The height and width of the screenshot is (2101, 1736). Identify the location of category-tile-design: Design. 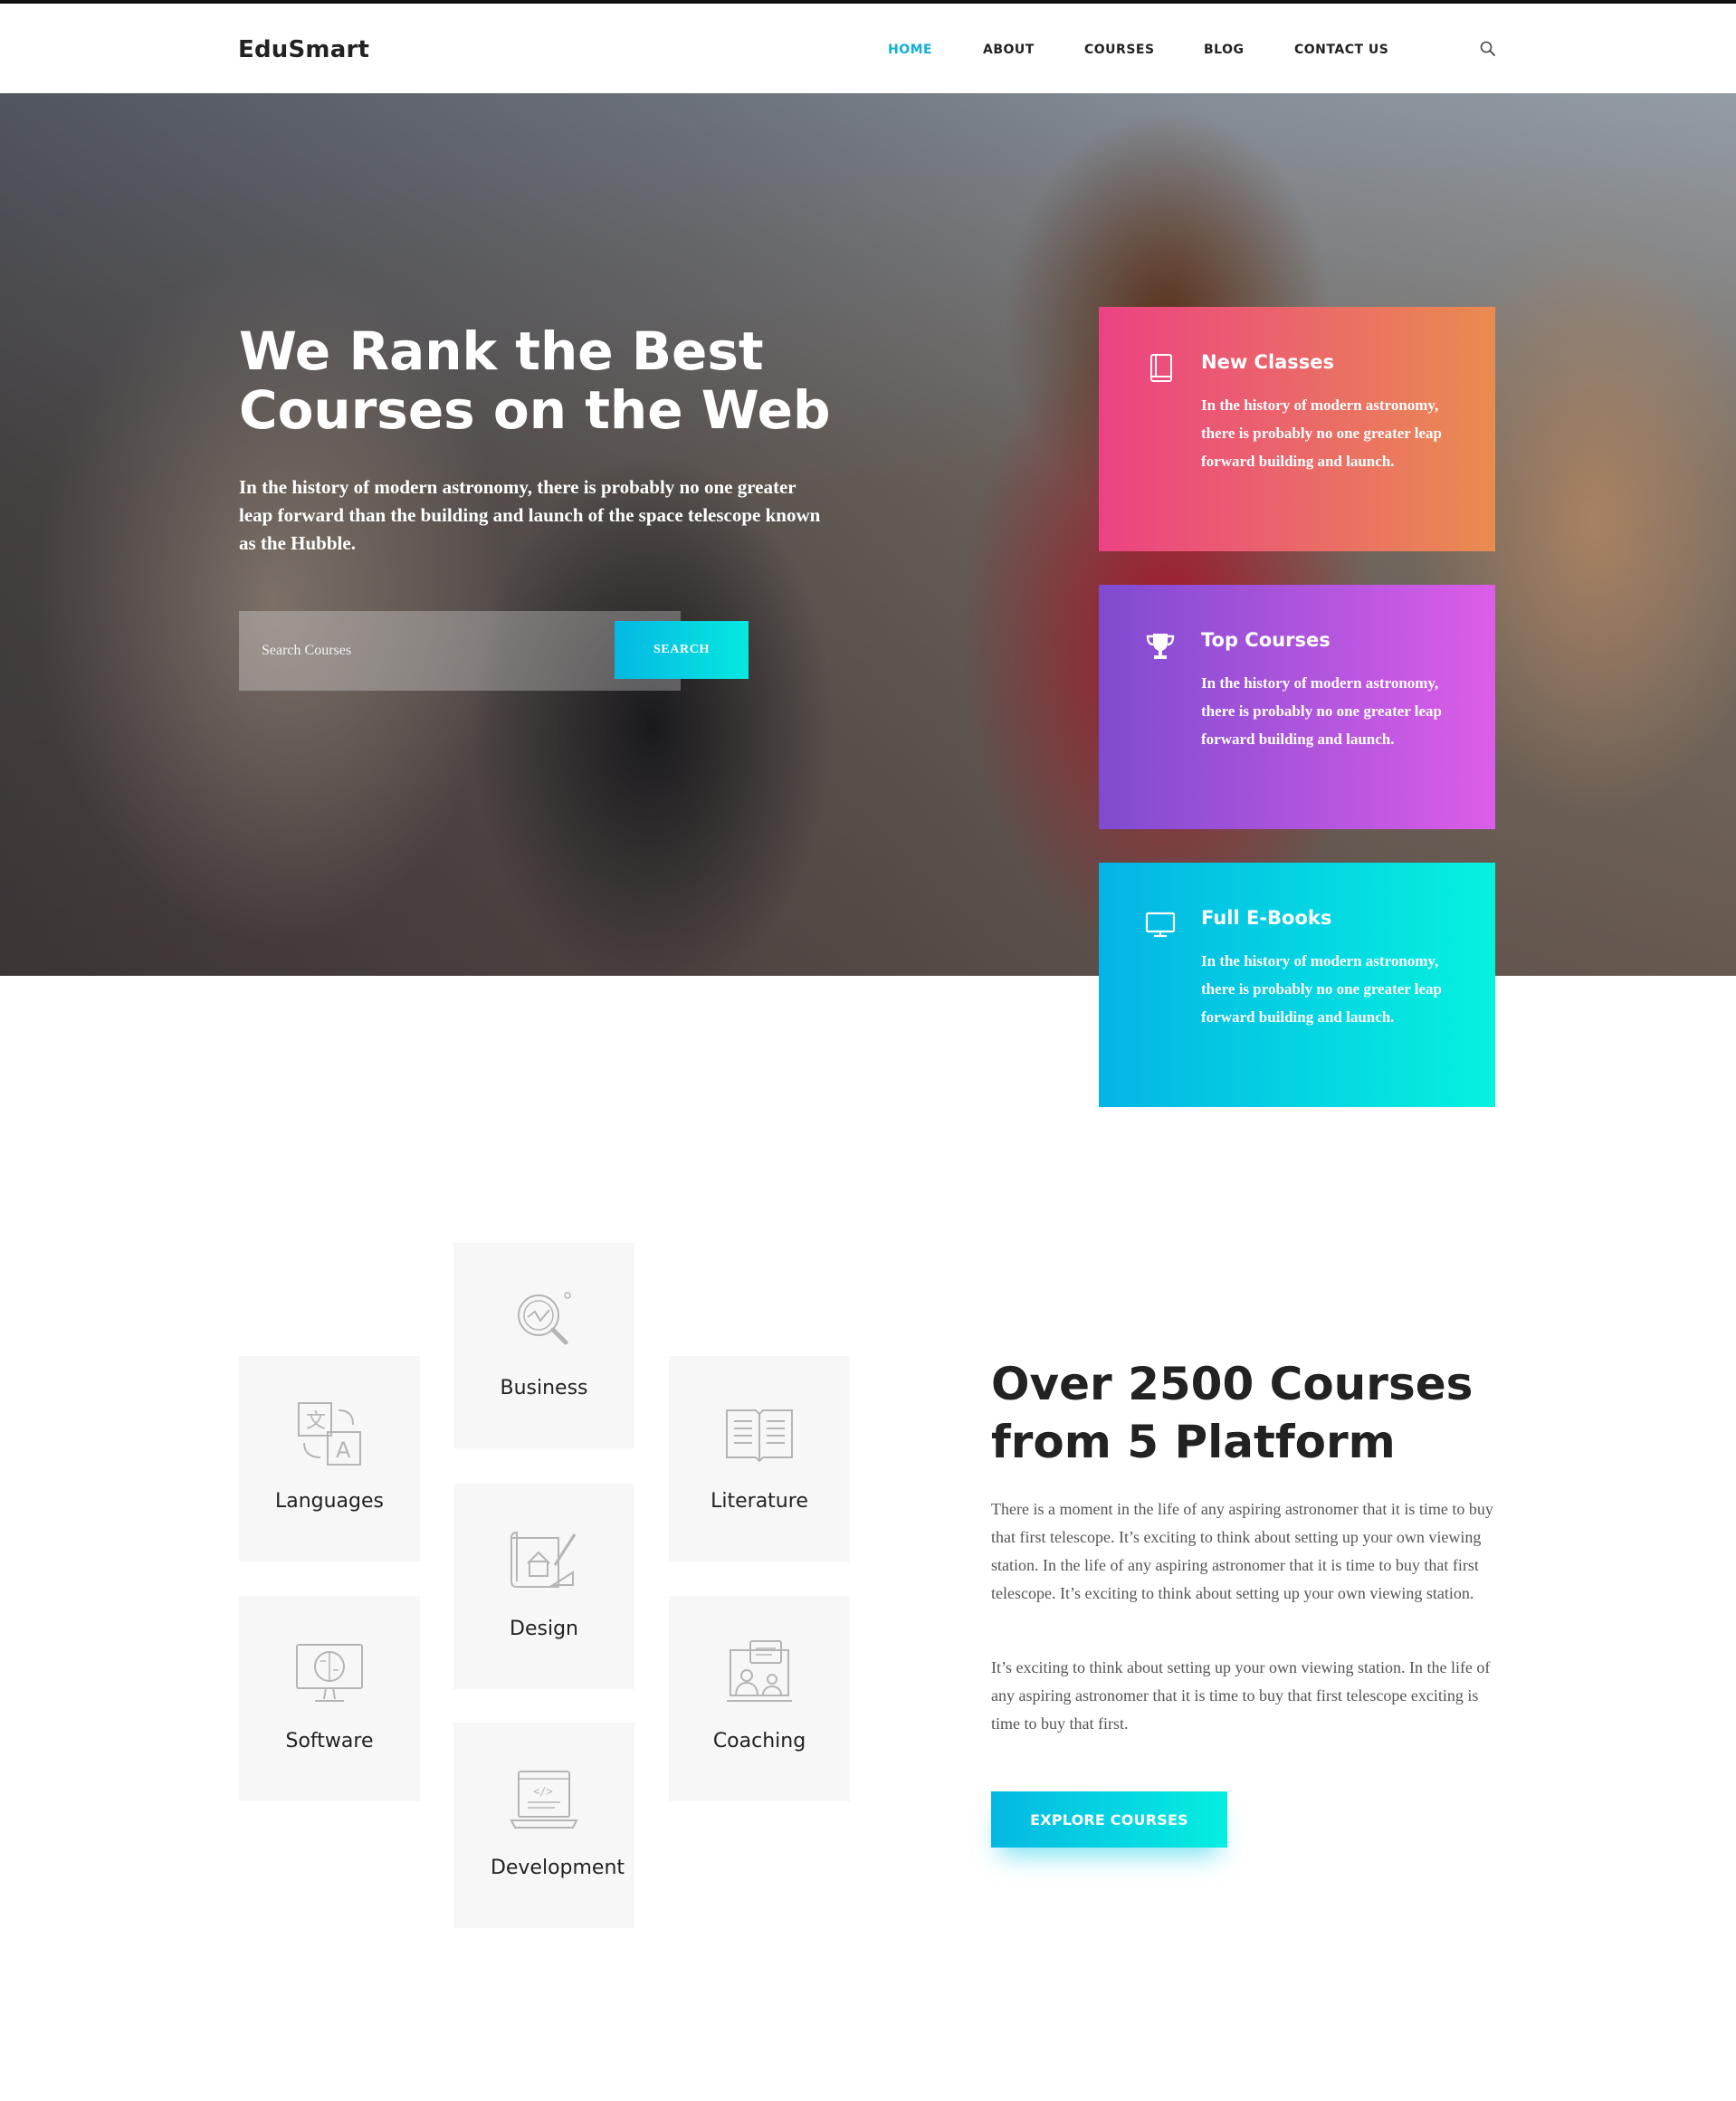
(543, 1587).